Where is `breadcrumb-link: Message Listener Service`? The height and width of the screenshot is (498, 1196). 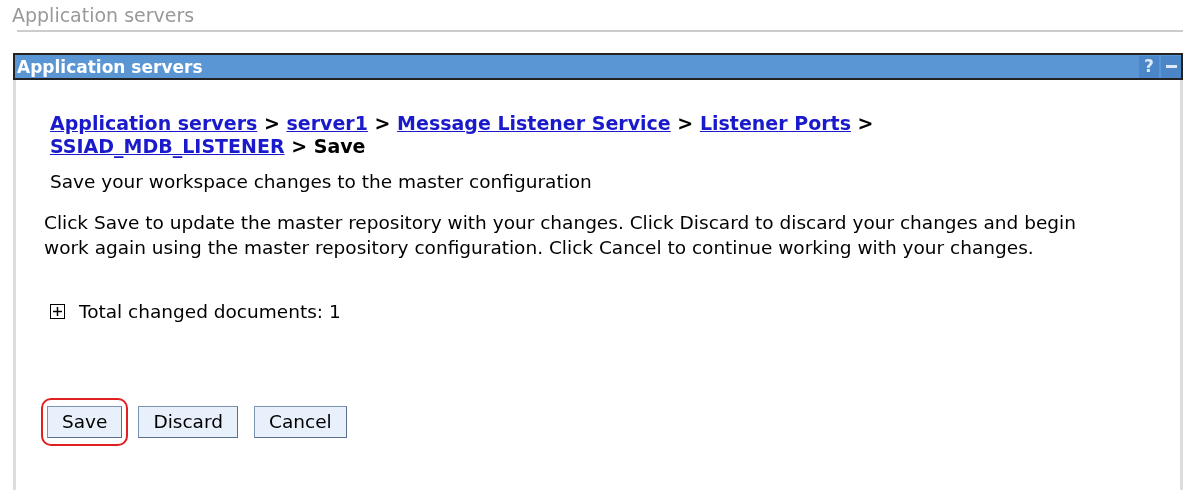 breadcrumb-link: Message Listener Service is located at coordinates (534, 123).